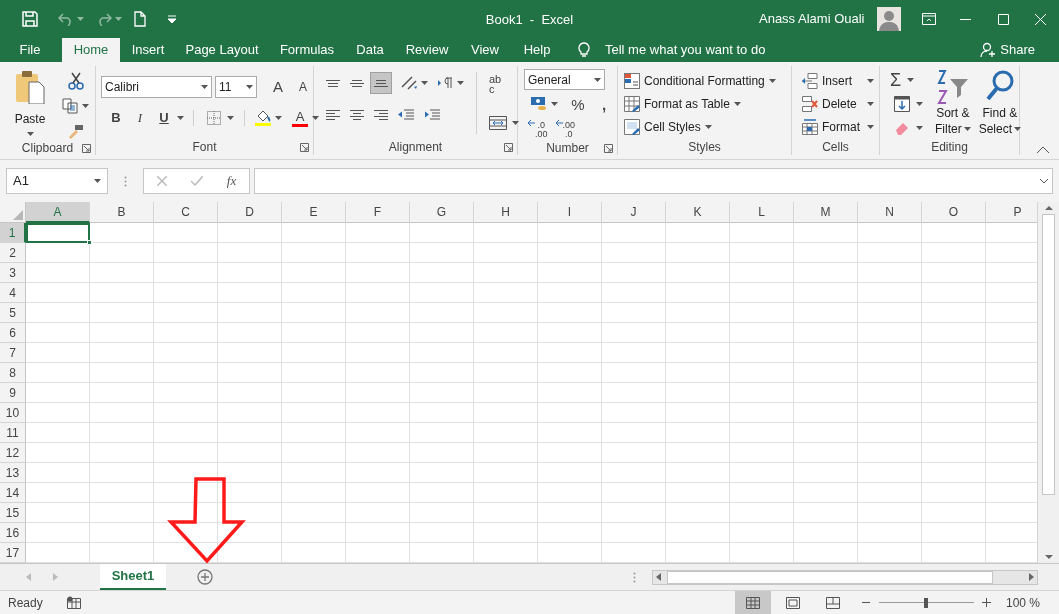  What do you see at coordinates (700, 81) in the screenshot?
I see `styles-menu-button: Conditional Formatting` at bounding box center [700, 81].